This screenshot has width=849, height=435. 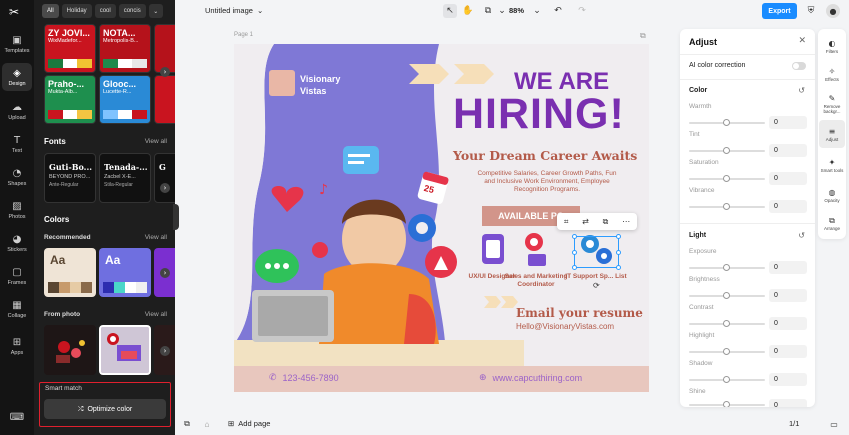 I want to click on saturation-slider, so click(x=727, y=178).